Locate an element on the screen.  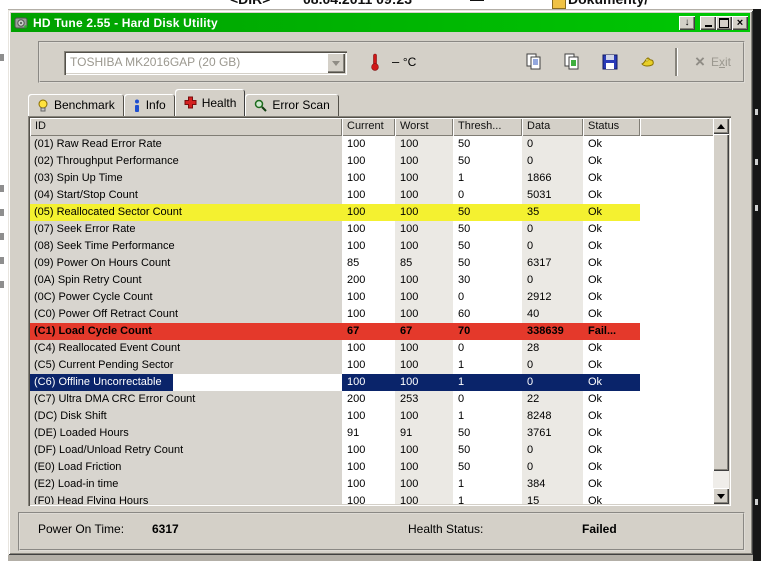
tab-health: Health is located at coordinates (210, 102).